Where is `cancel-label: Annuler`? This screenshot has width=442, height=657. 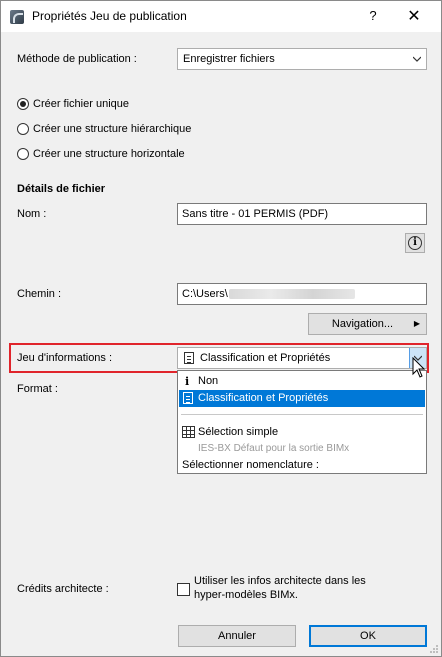
cancel-label: Annuler is located at coordinates (237, 636).